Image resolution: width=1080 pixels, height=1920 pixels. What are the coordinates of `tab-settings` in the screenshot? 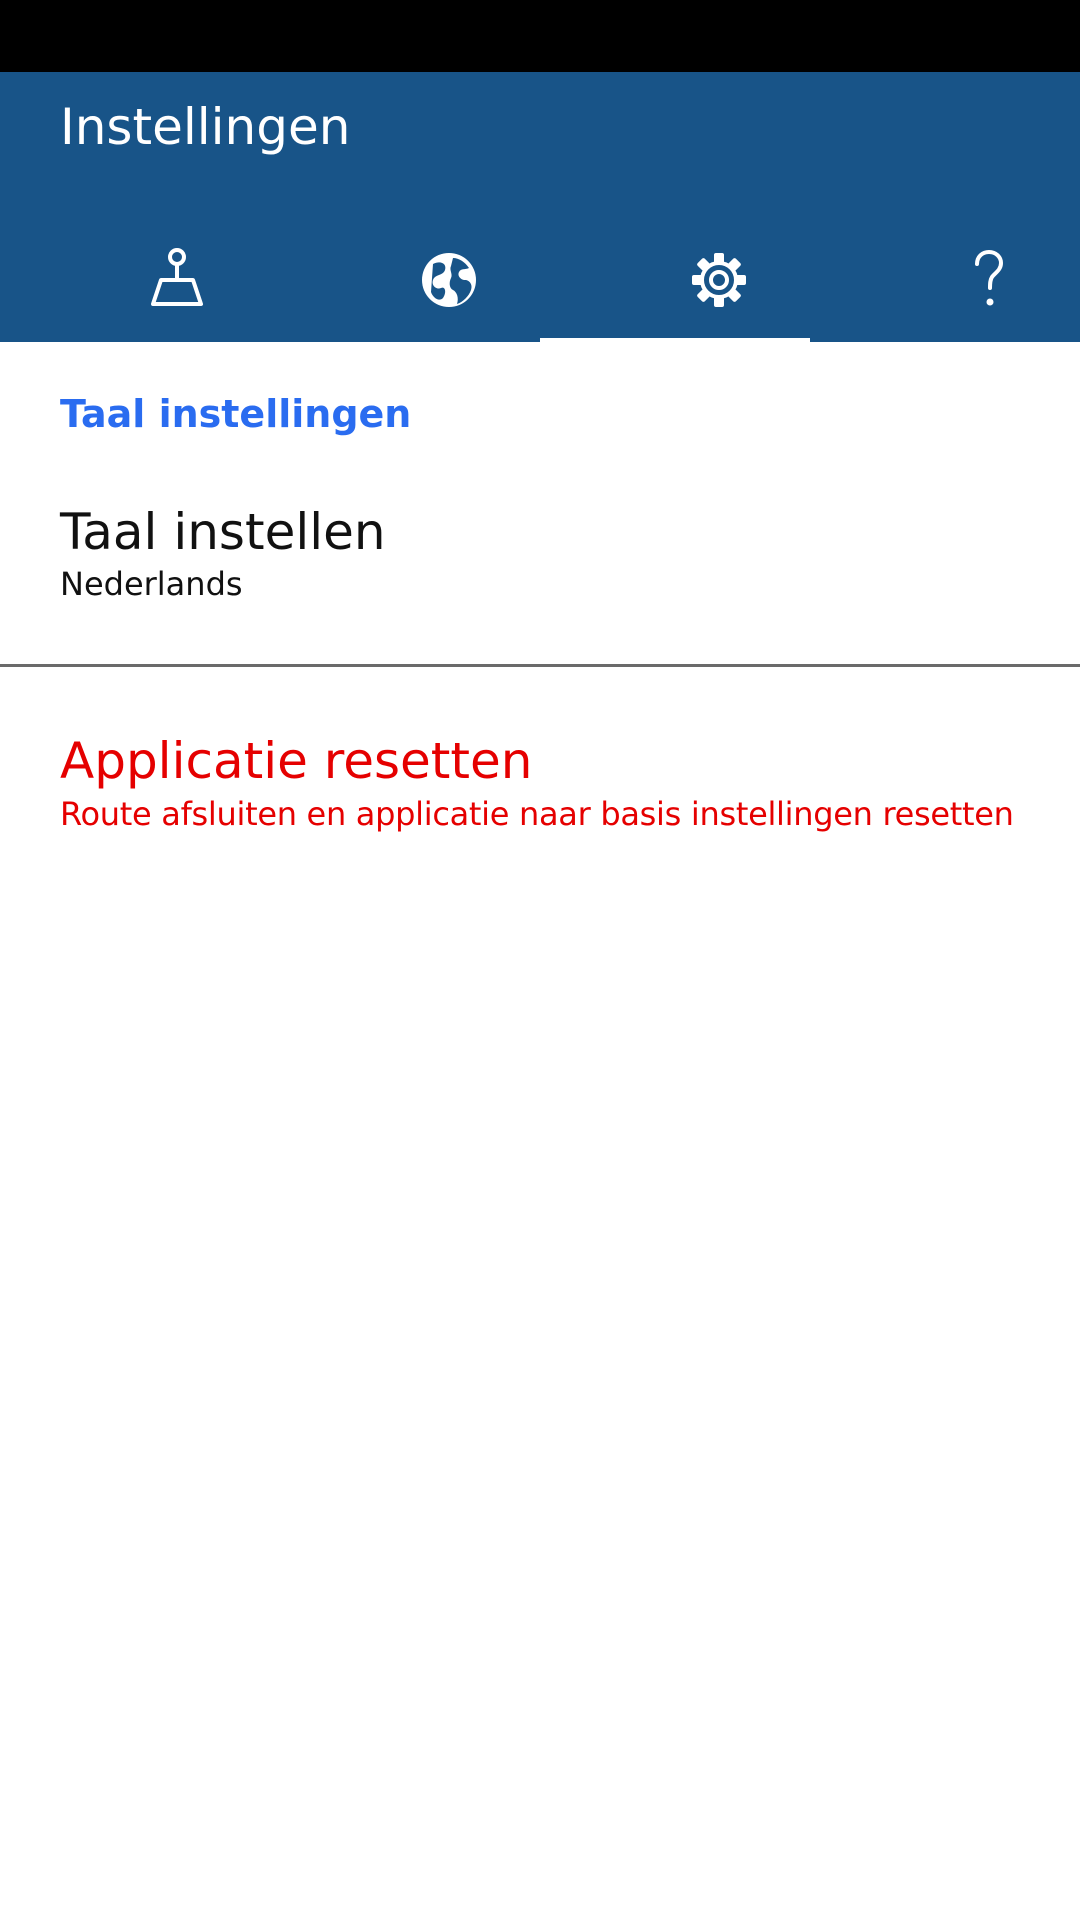 It's located at (719, 289).